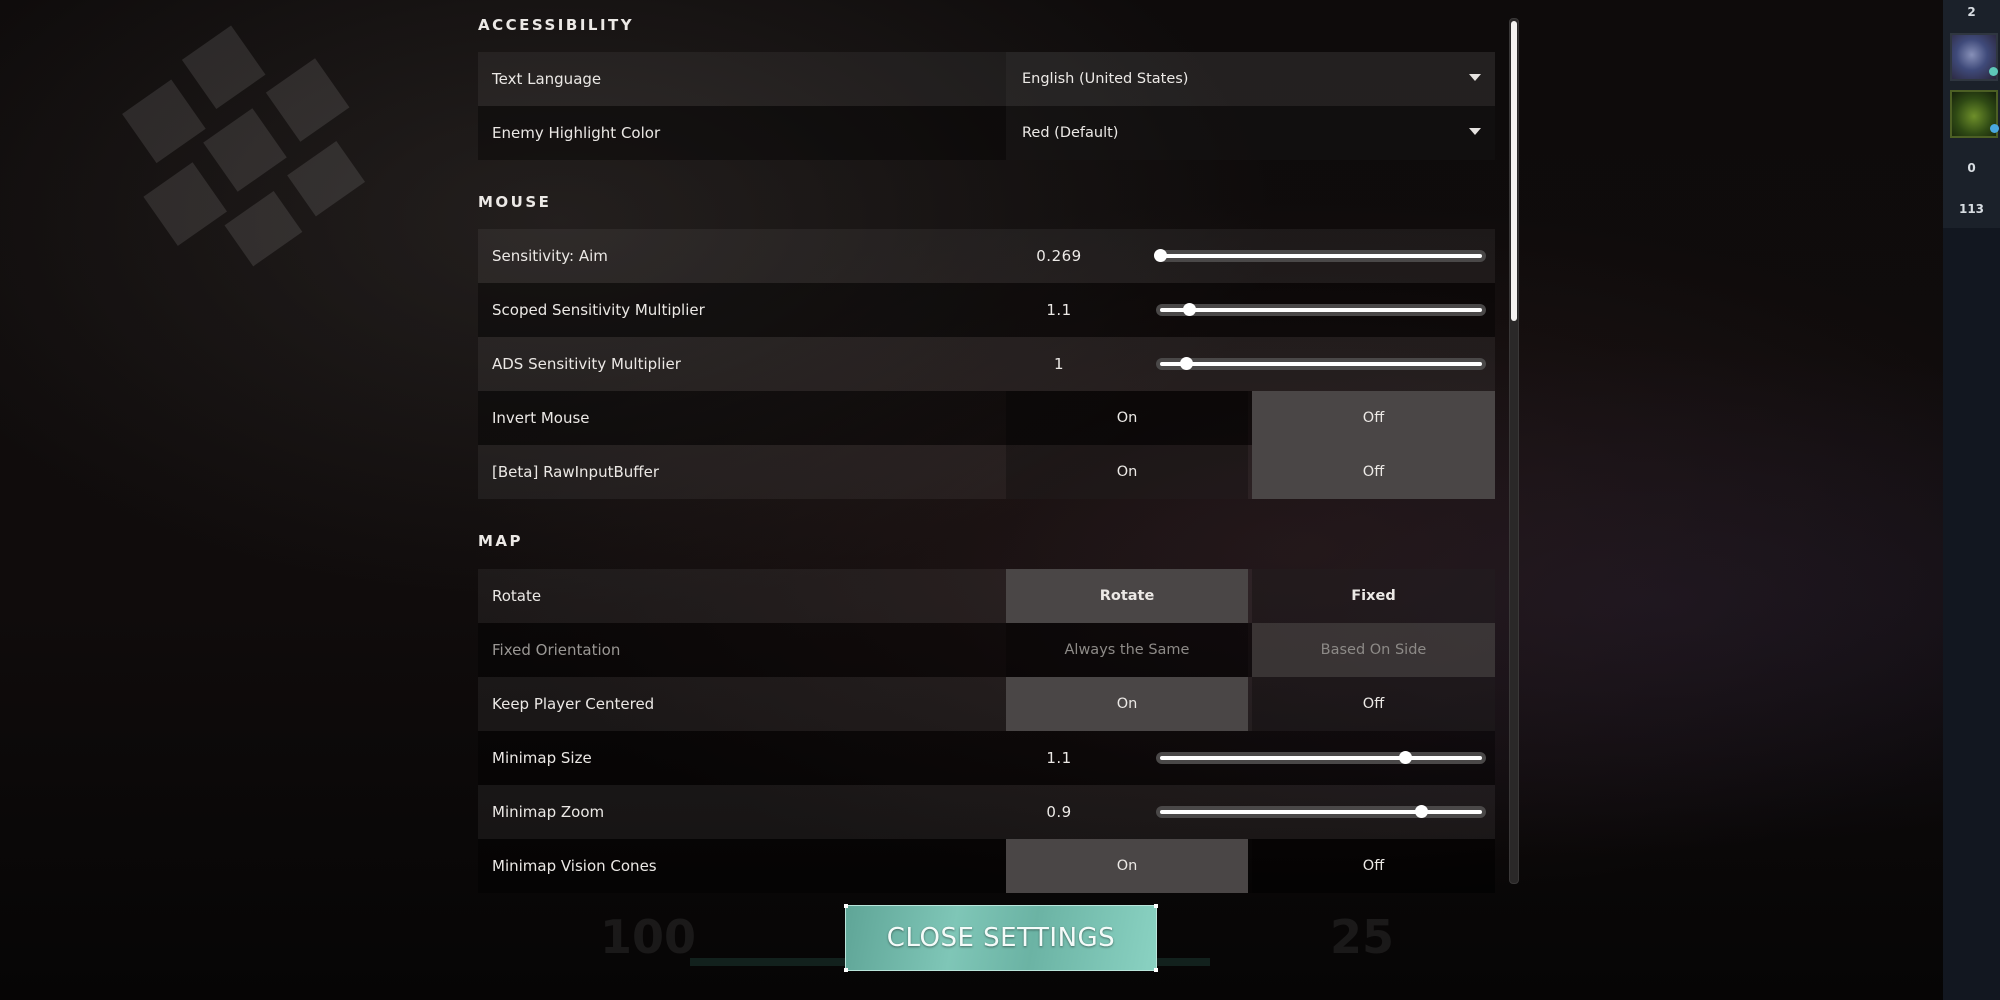 Image resolution: width=2000 pixels, height=1000 pixels. I want to click on settings-scrollbar, so click(1514, 451).